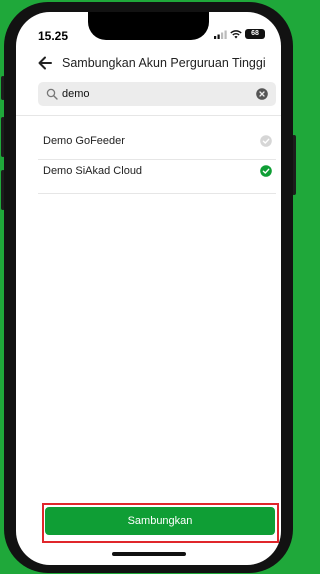 The height and width of the screenshot is (574, 320). What do you see at coordinates (160, 521) in the screenshot?
I see `connect-button: Sambungkan` at bounding box center [160, 521].